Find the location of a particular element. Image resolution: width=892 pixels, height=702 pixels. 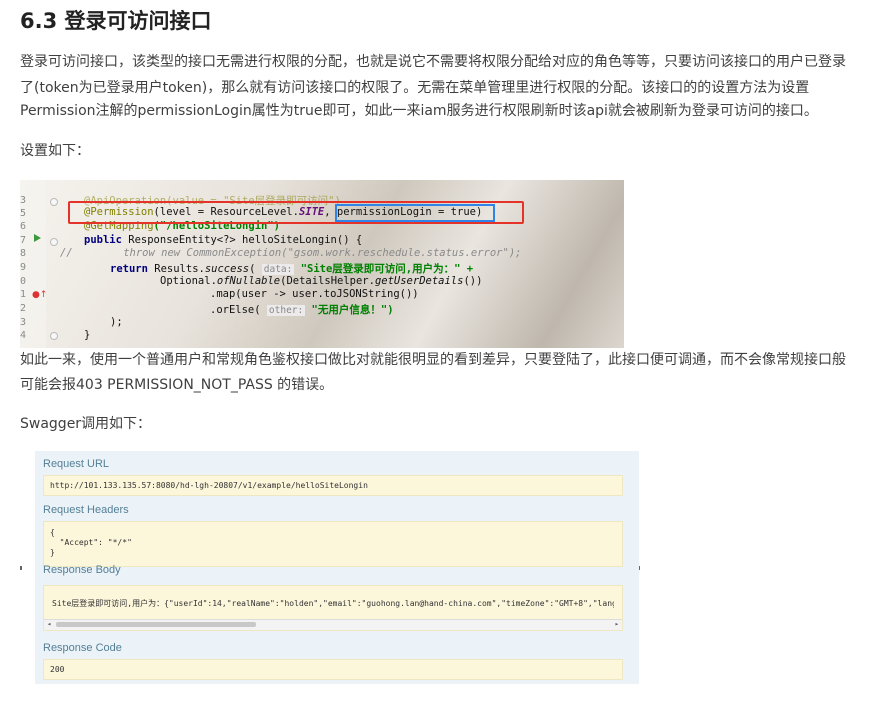

request-headers-box: { "Accept": "*/*" } is located at coordinates (333, 544).